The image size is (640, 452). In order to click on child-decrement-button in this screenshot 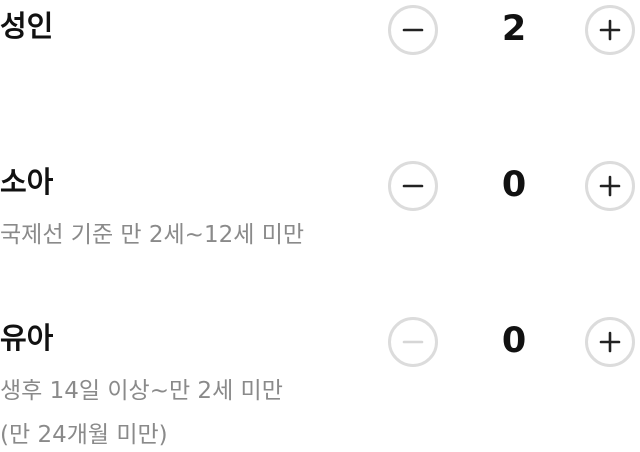, I will do `click(413, 186)`.